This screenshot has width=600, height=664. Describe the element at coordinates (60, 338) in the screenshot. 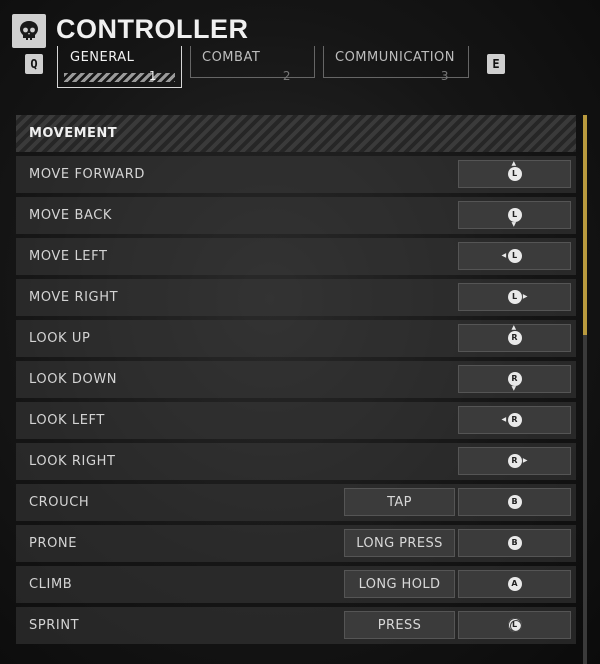

I see `binding-label: LOOK UP` at that location.